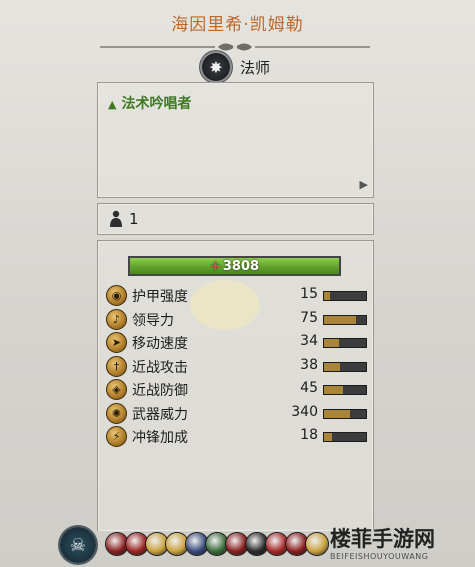  What do you see at coordinates (382, 539) in the screenshot?
I see `watermark-title: 楼菲手游网` at bounding box center [382, 539].